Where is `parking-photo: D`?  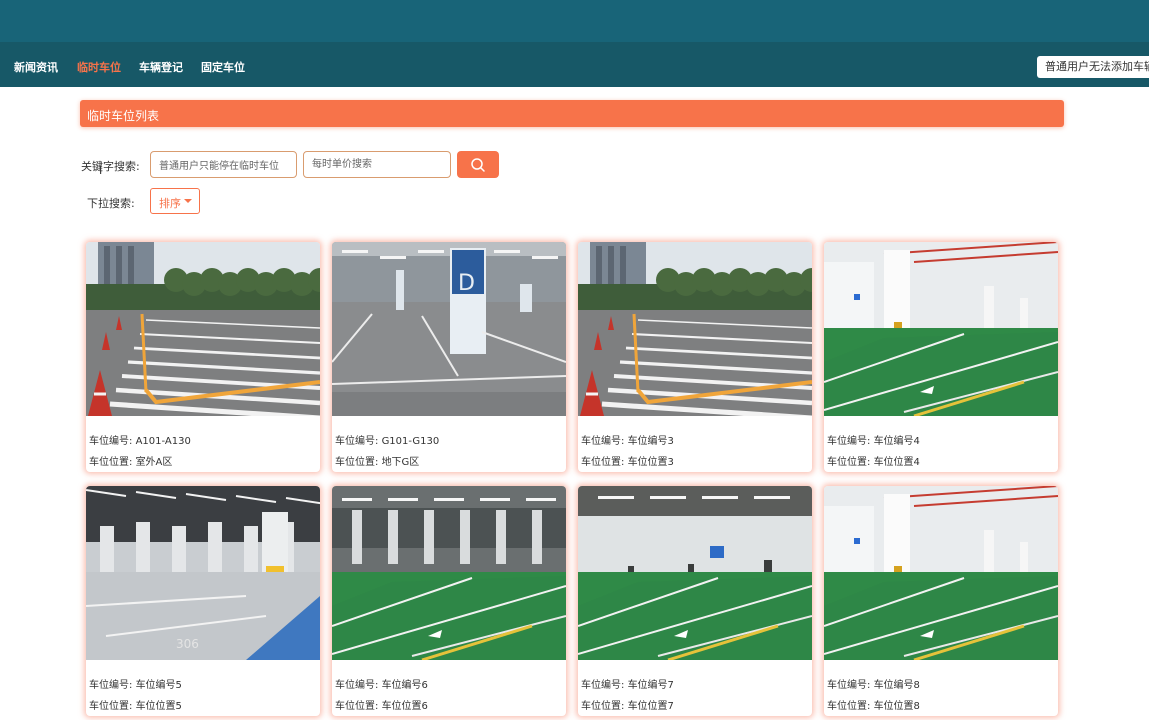 parking-photo: D is located at coordinates (449, 329).